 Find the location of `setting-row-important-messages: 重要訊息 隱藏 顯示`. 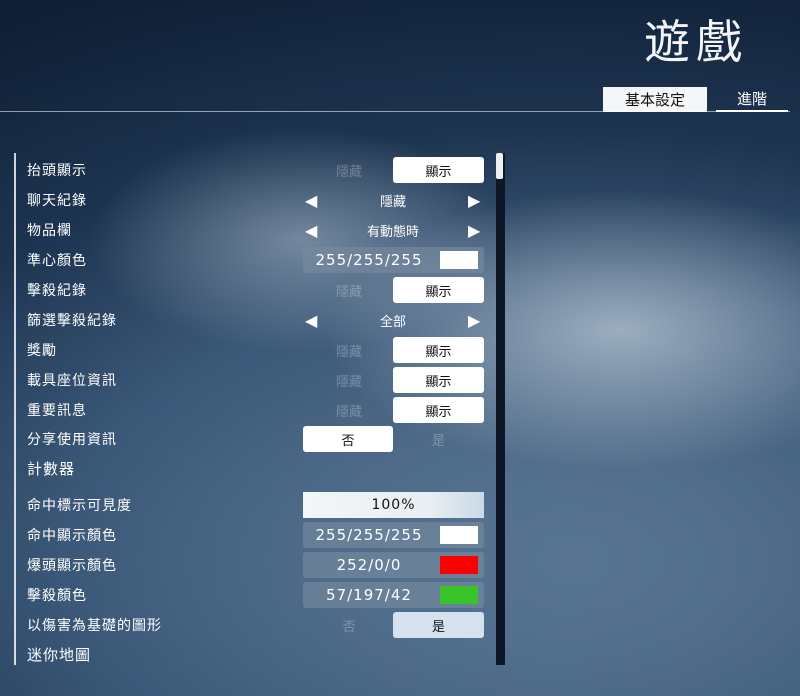

setting-row-important-messages: 重要訊息 隱藏 顯示 is located at coordinates (257, 410).